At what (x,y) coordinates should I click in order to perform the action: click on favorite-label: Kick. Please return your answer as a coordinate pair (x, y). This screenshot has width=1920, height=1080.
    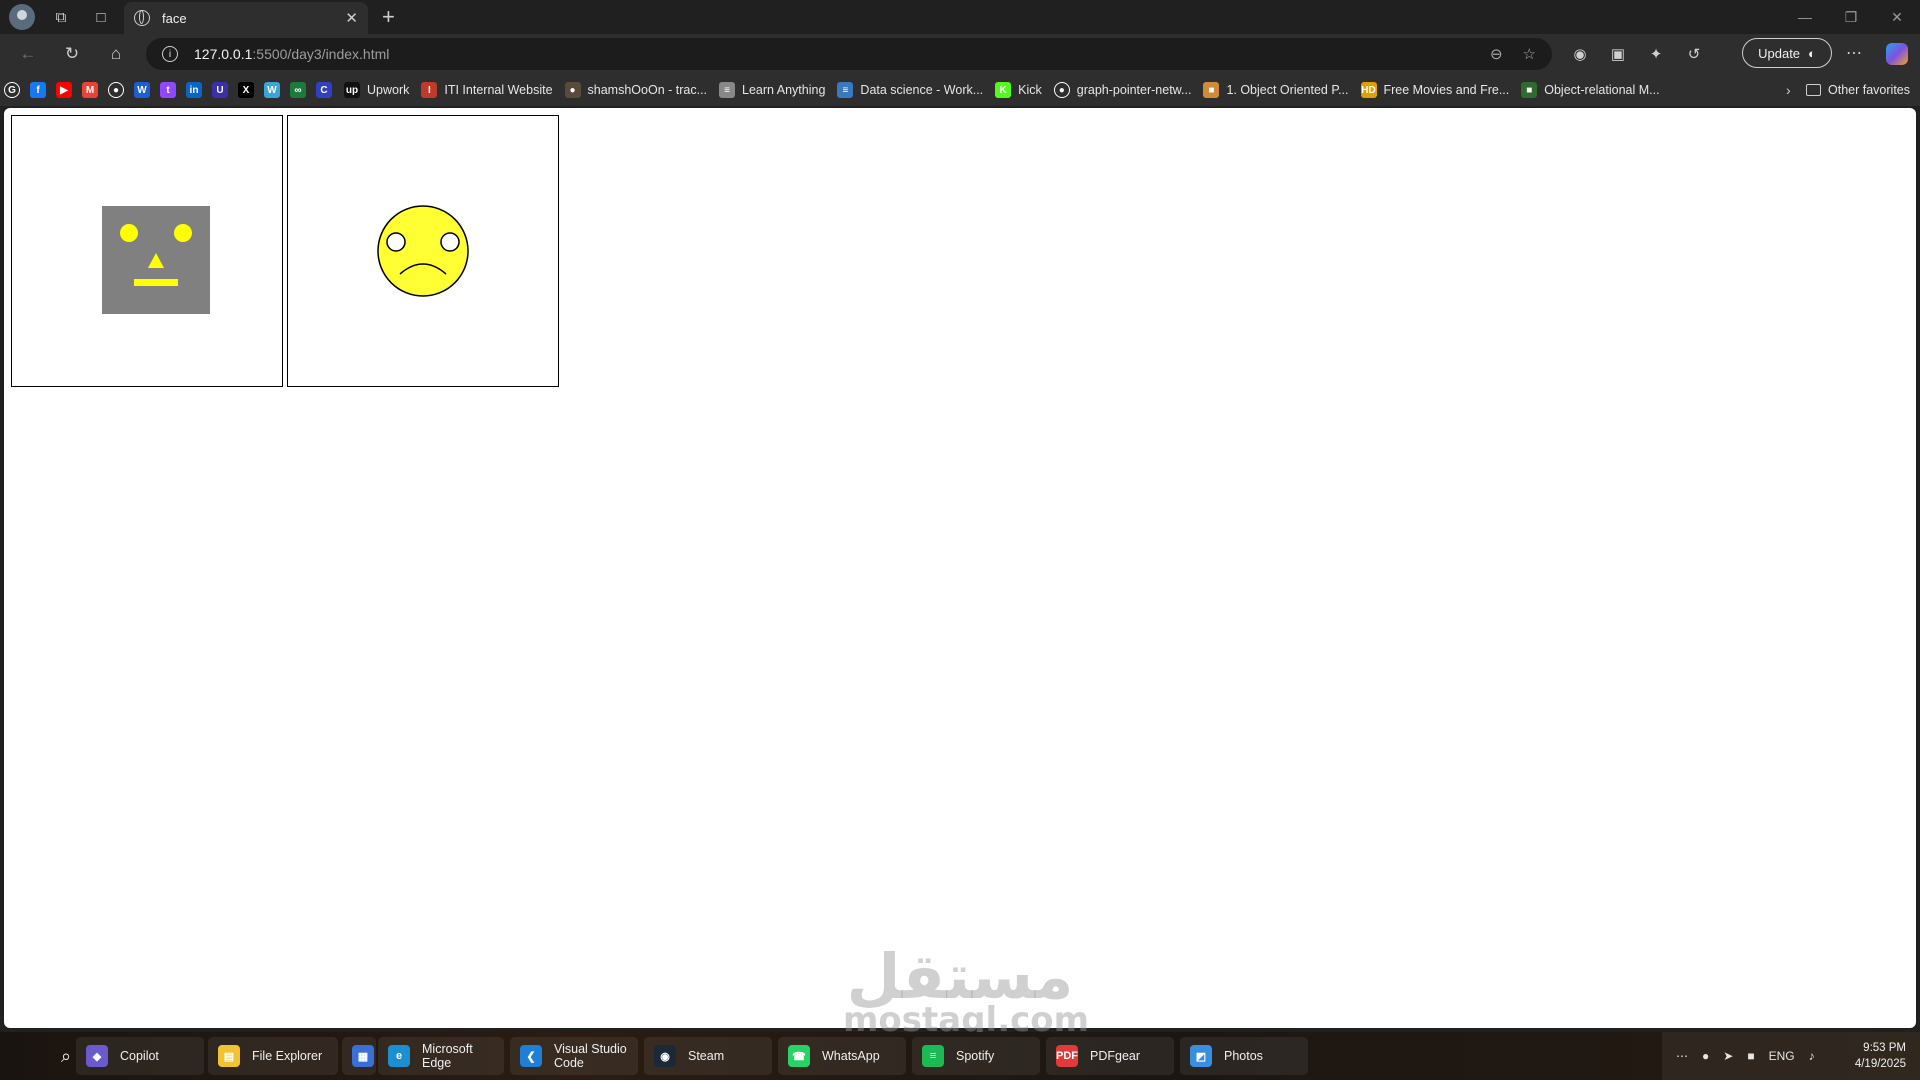
    Looking at the image, I should click on (1030, 90).